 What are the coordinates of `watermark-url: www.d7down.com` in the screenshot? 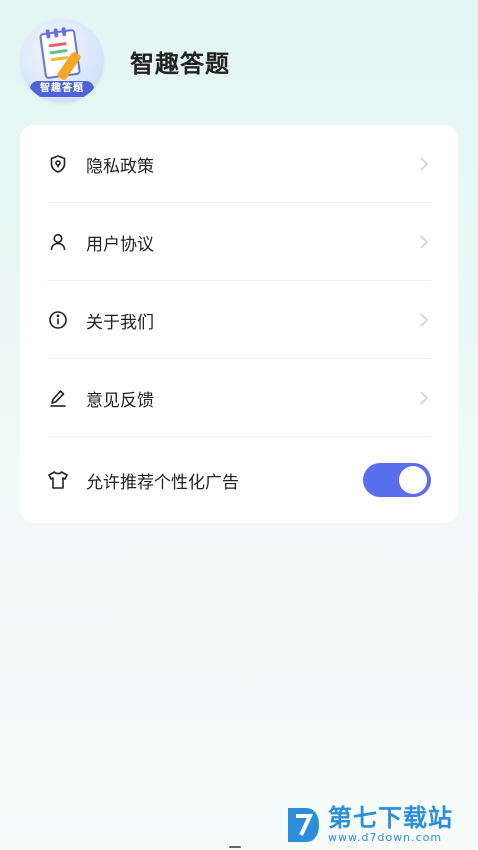 It's located at (385, 837).